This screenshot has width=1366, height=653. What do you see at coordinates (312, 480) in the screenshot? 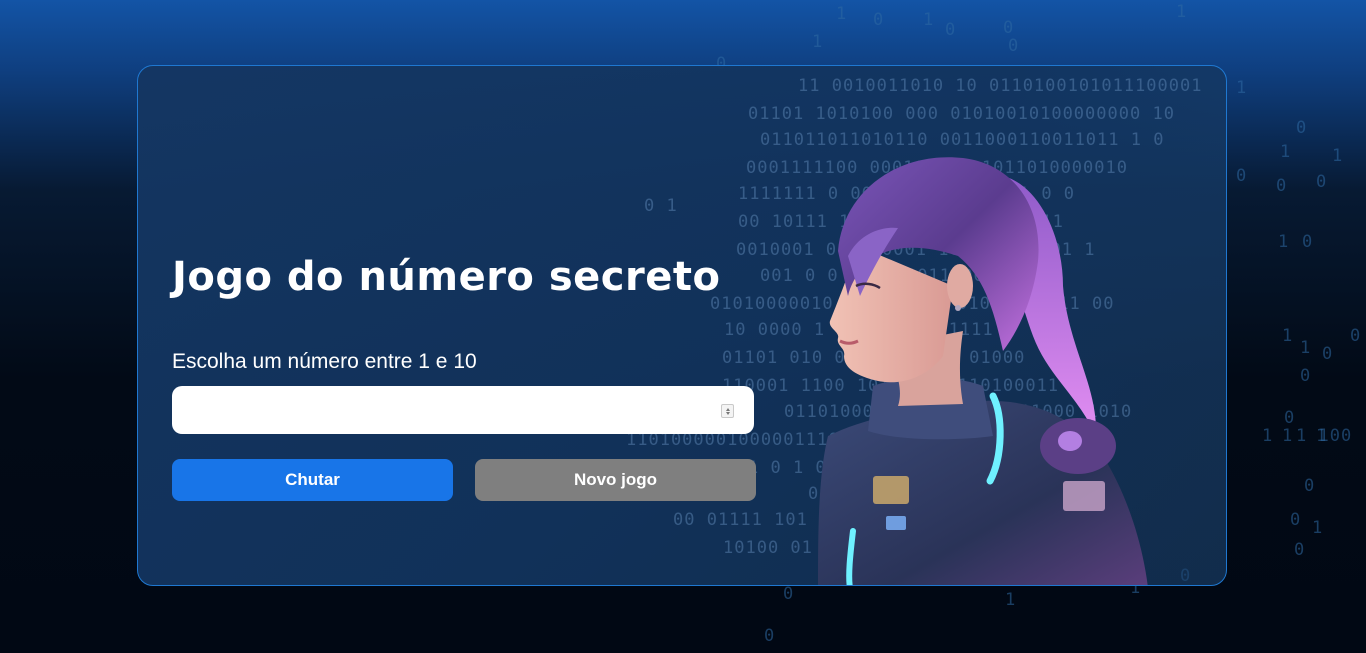
I see `guess-button: Chutar` at bounding box center [312, 480].